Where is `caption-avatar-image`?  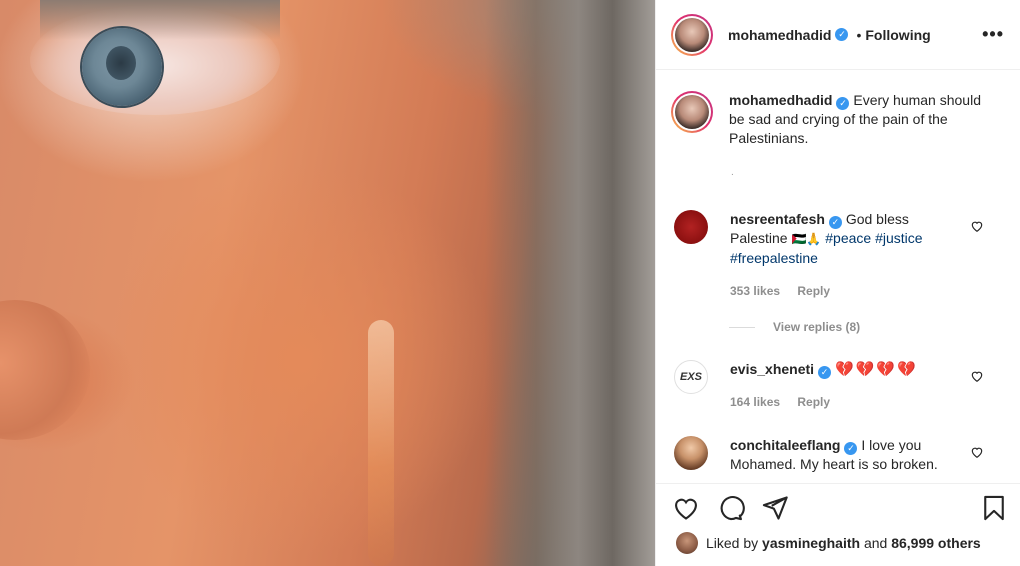
caption-avatar-image is located at coordinates (692, 112).